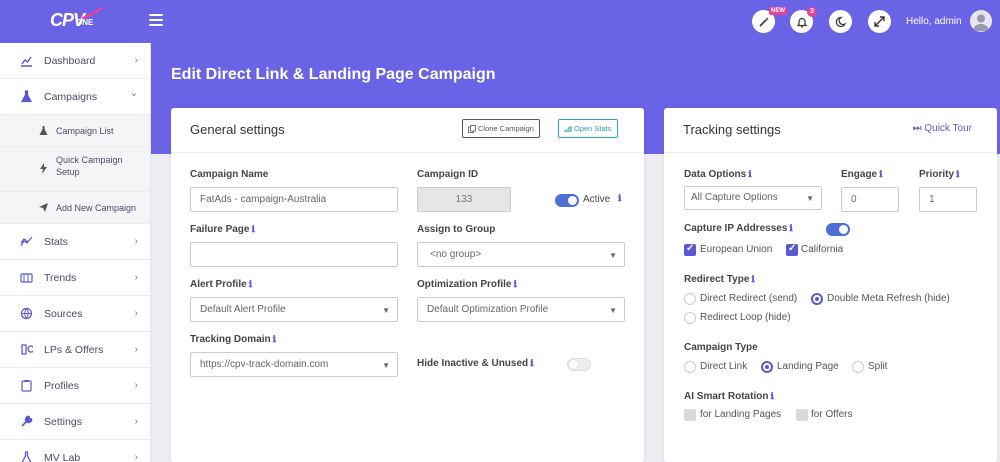 The height and width of the screenshot is (462, 1000). Describe the element at coordinates (472, 128) in the screenshot. I see `copy-icon` at that location.